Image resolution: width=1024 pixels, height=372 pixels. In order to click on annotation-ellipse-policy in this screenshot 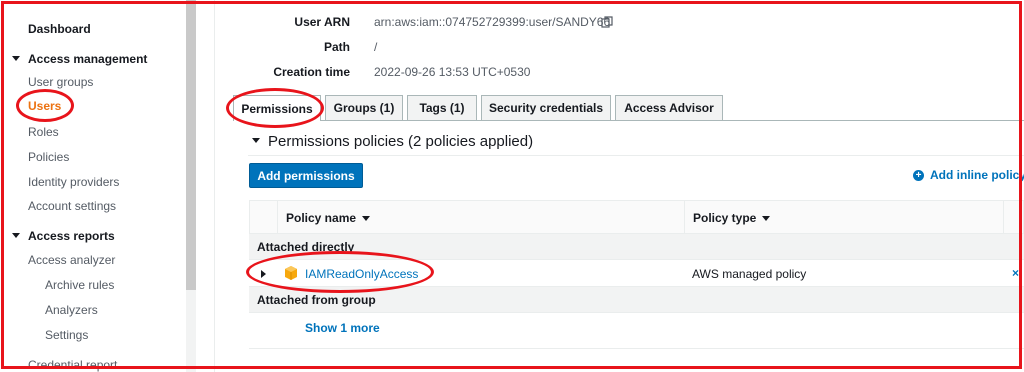, I will do `click(340, 272)`.